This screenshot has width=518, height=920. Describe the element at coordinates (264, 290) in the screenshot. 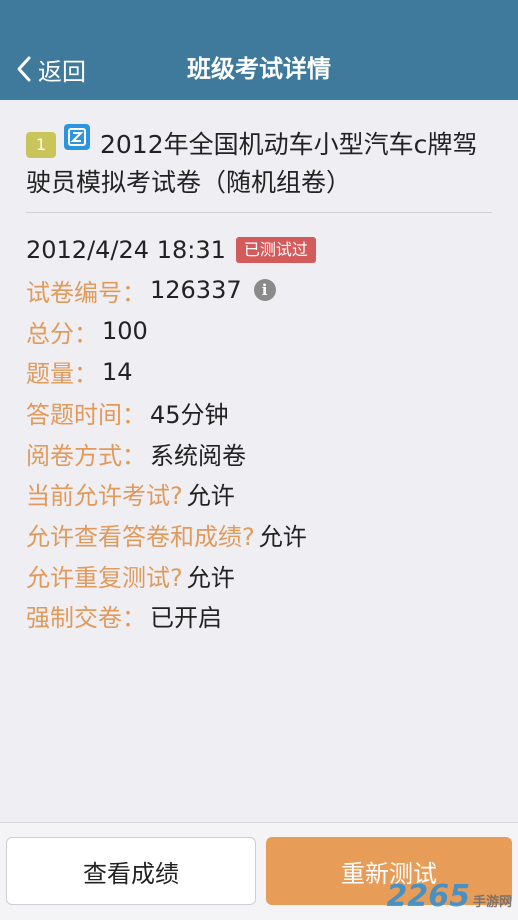

I see `info-icon: i` at that location.